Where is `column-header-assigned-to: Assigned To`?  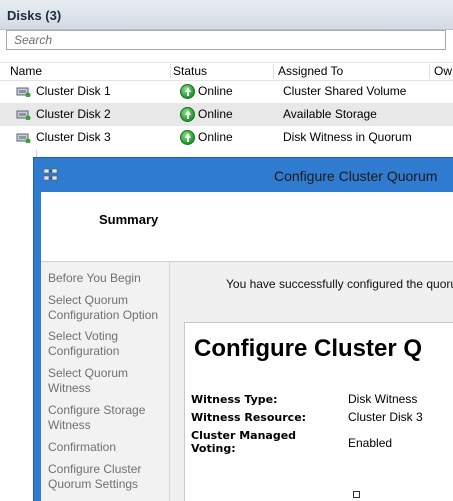
column-header-assigned-to: Assigned To is located at coordinates (352, 71).